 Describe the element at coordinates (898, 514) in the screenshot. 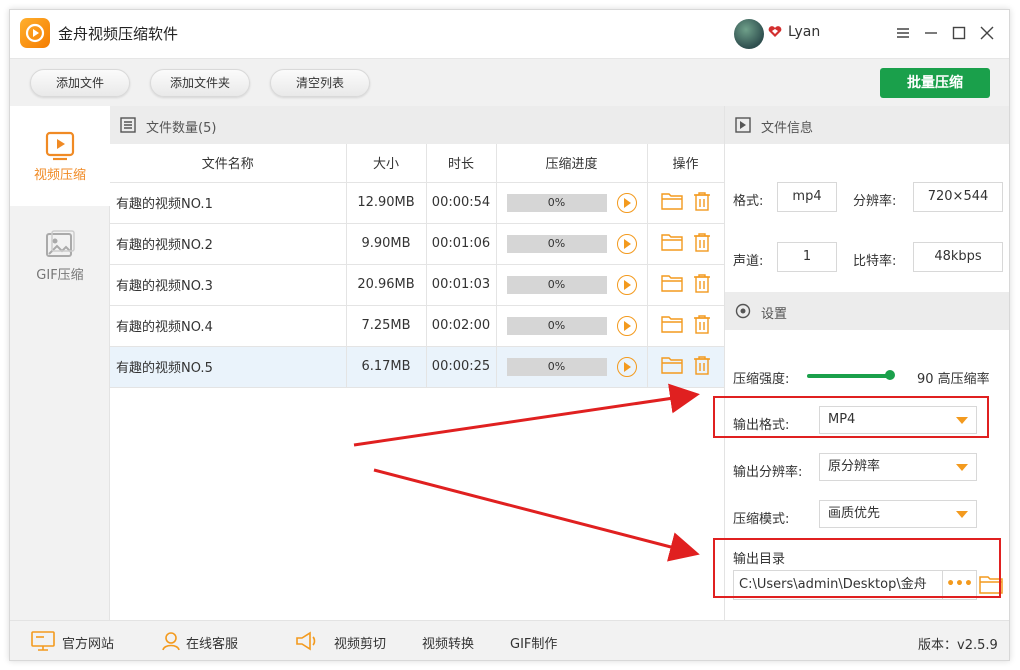

I see `compress-mode-select: 画质优先` at that location.